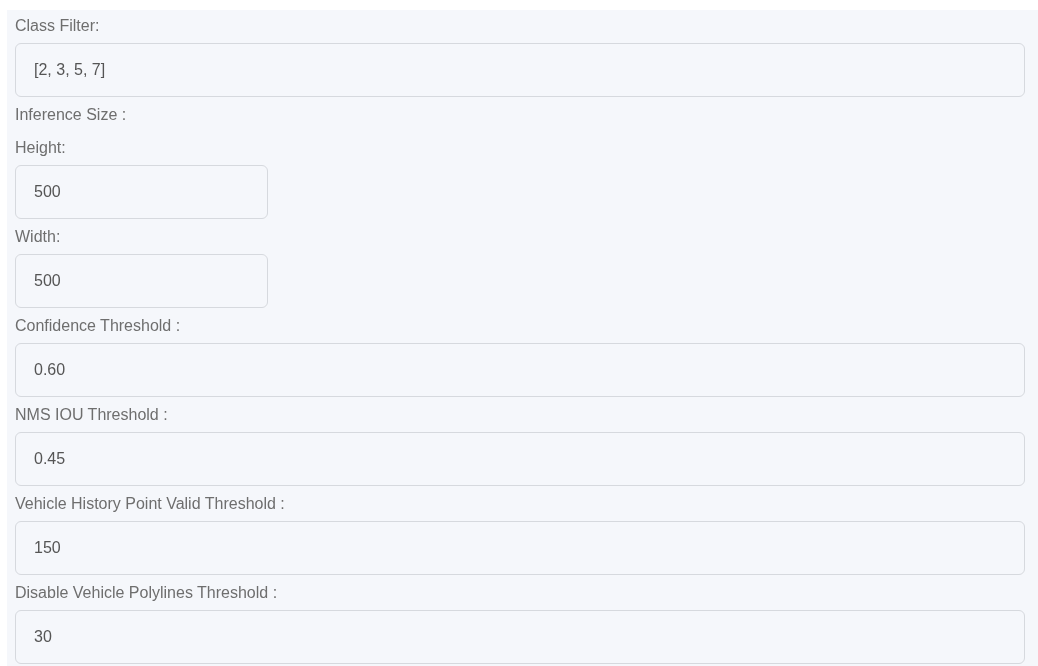 The image size is (1038, 666). Describe the element at coordinates (520, 637) in the screenshot. I see `input-field: 30` at that location.